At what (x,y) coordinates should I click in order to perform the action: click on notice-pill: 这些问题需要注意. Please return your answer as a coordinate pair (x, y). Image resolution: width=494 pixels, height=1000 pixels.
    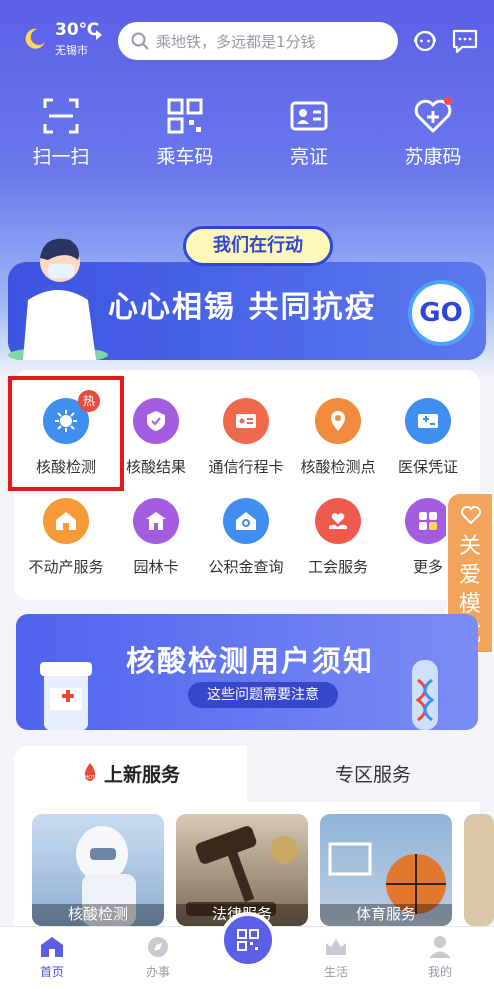
    Looking at the image, I should click on (263, 695).